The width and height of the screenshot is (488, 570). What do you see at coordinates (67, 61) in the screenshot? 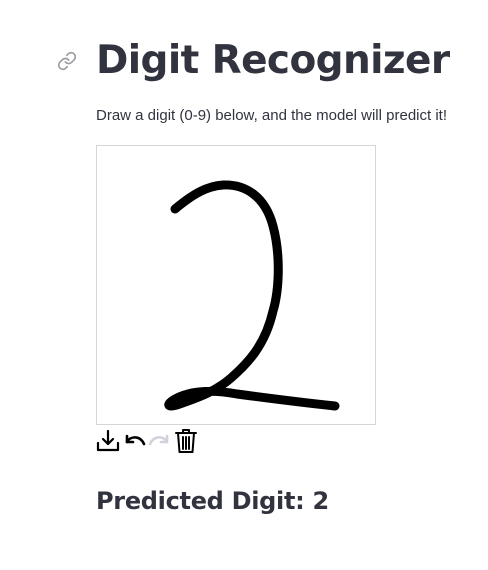
I see `anchor-link-icon` at bounding box center [67, 61].